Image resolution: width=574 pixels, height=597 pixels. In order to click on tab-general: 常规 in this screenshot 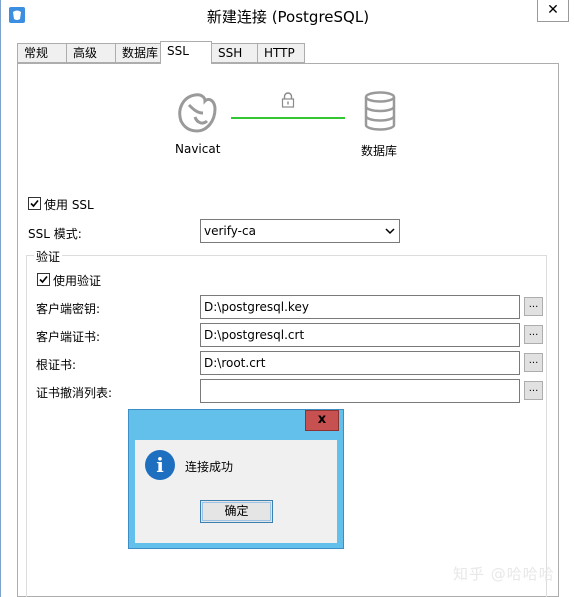, I will do `click(42, 53)`.